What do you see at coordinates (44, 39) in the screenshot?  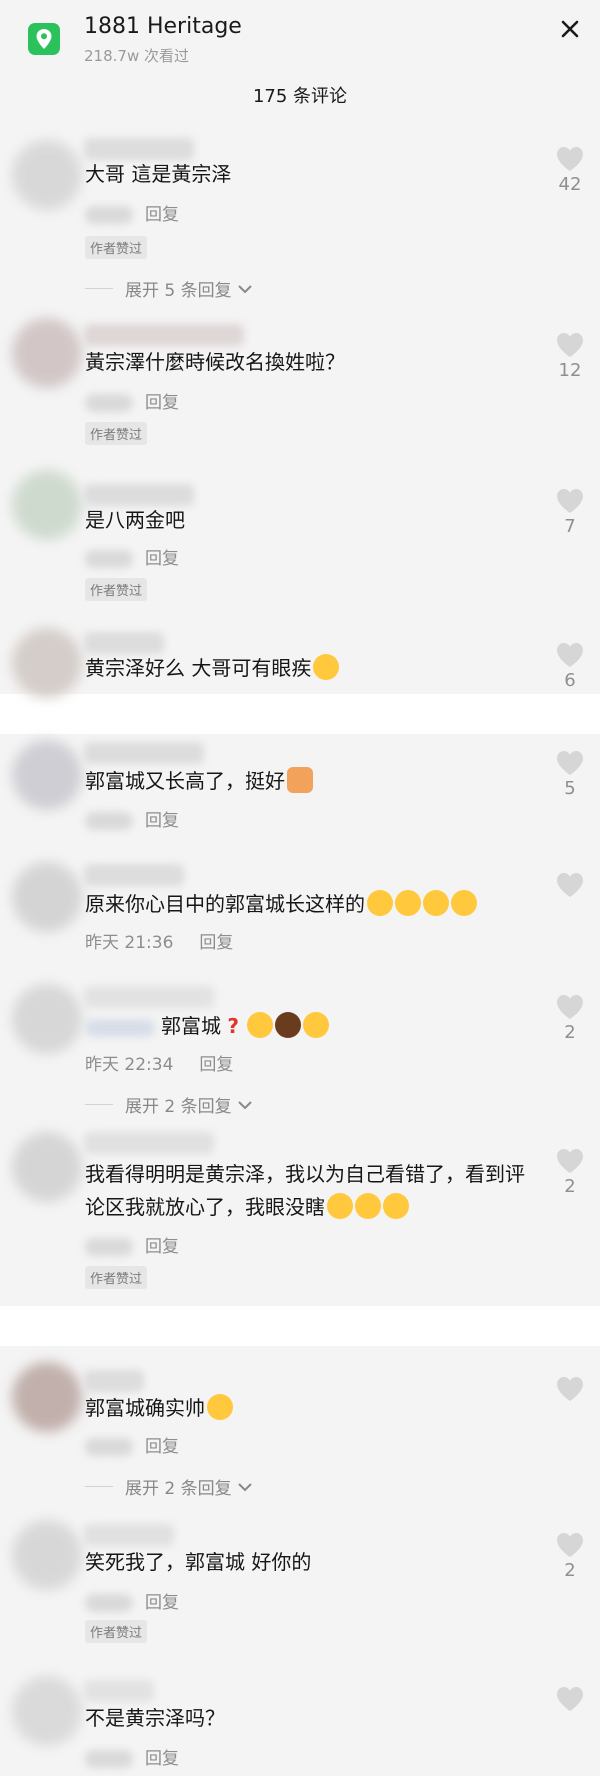 I see `location-pin-icon` at bounding box center [44, 39].